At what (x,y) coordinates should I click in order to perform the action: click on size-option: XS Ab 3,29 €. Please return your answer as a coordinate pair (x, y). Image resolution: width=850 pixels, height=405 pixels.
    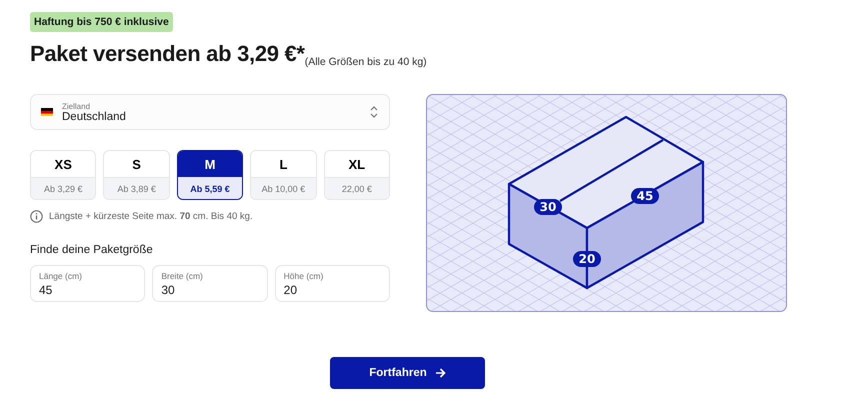
    Looking at the image, I should click on (63, 175).